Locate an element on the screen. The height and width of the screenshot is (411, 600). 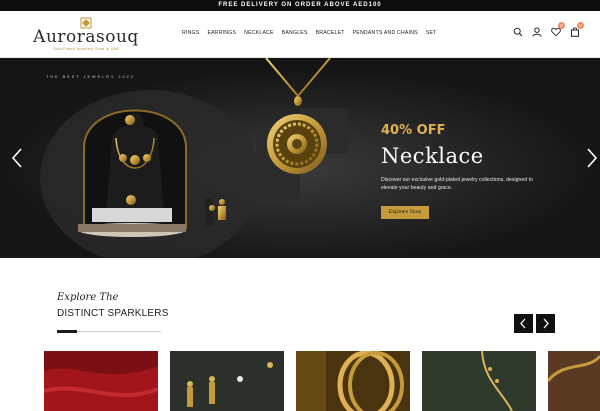
hero-next-button is located at coordinates (592, 158).